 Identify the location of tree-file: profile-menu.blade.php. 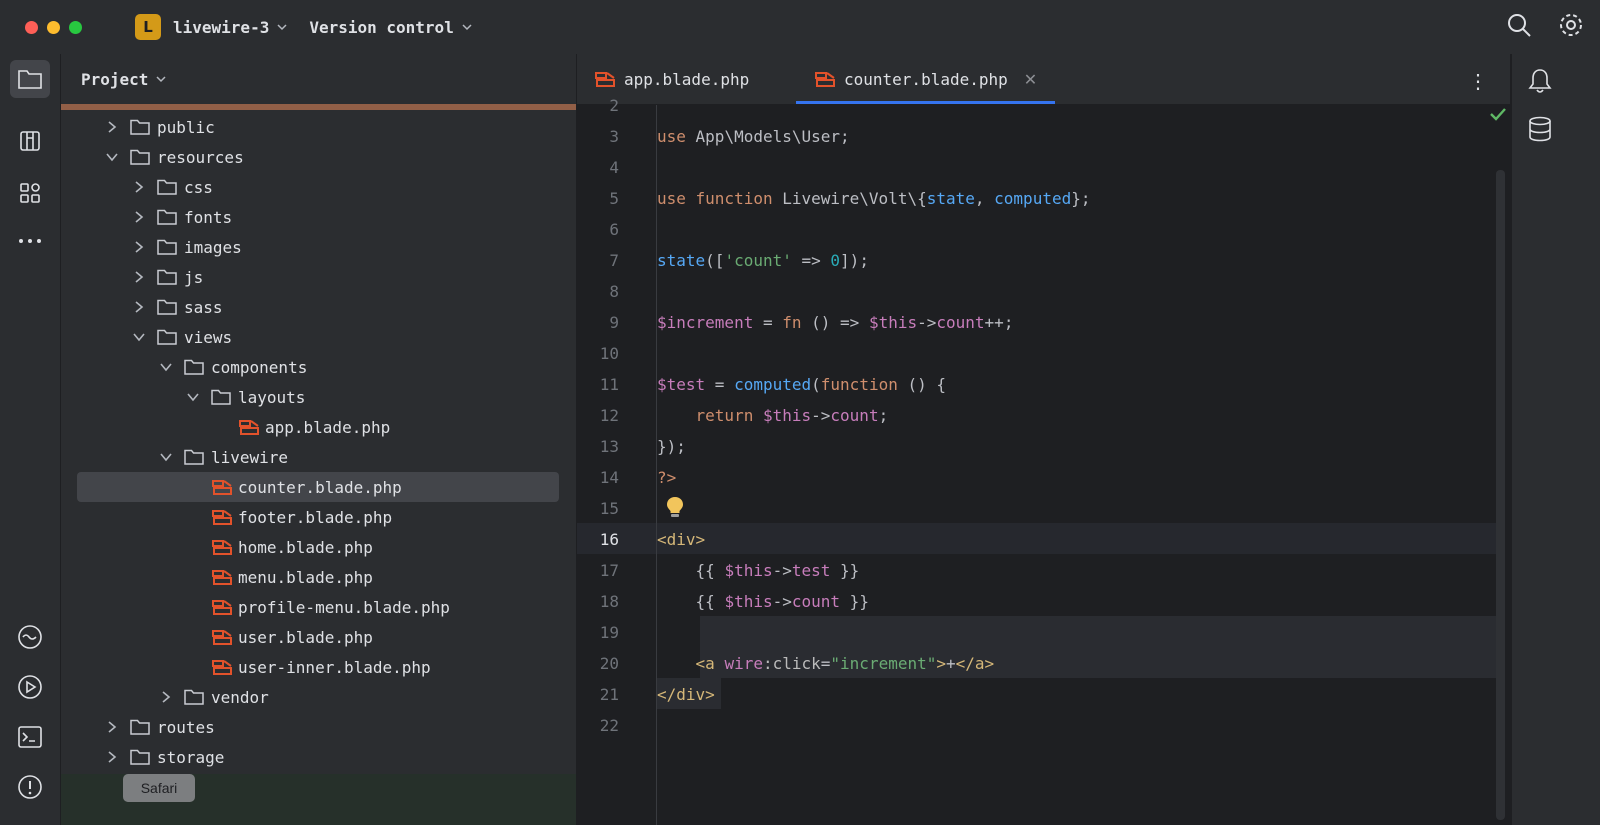
(330, 607).